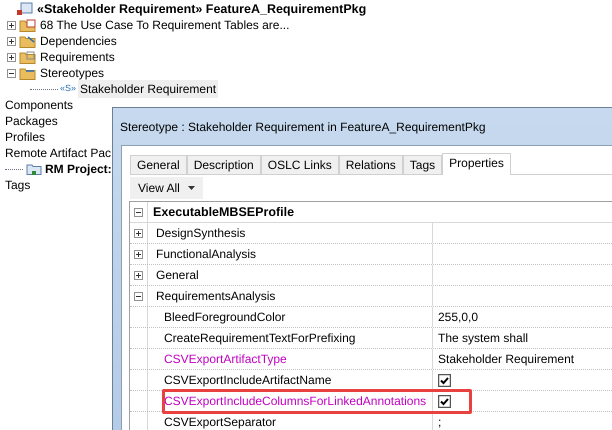 This screenshot has width=612, height=430. What do you see at coordinates (220, 422) in the screenshot?
I see `property-name: CSVExportSeparator` at bounding box center [220, 422].